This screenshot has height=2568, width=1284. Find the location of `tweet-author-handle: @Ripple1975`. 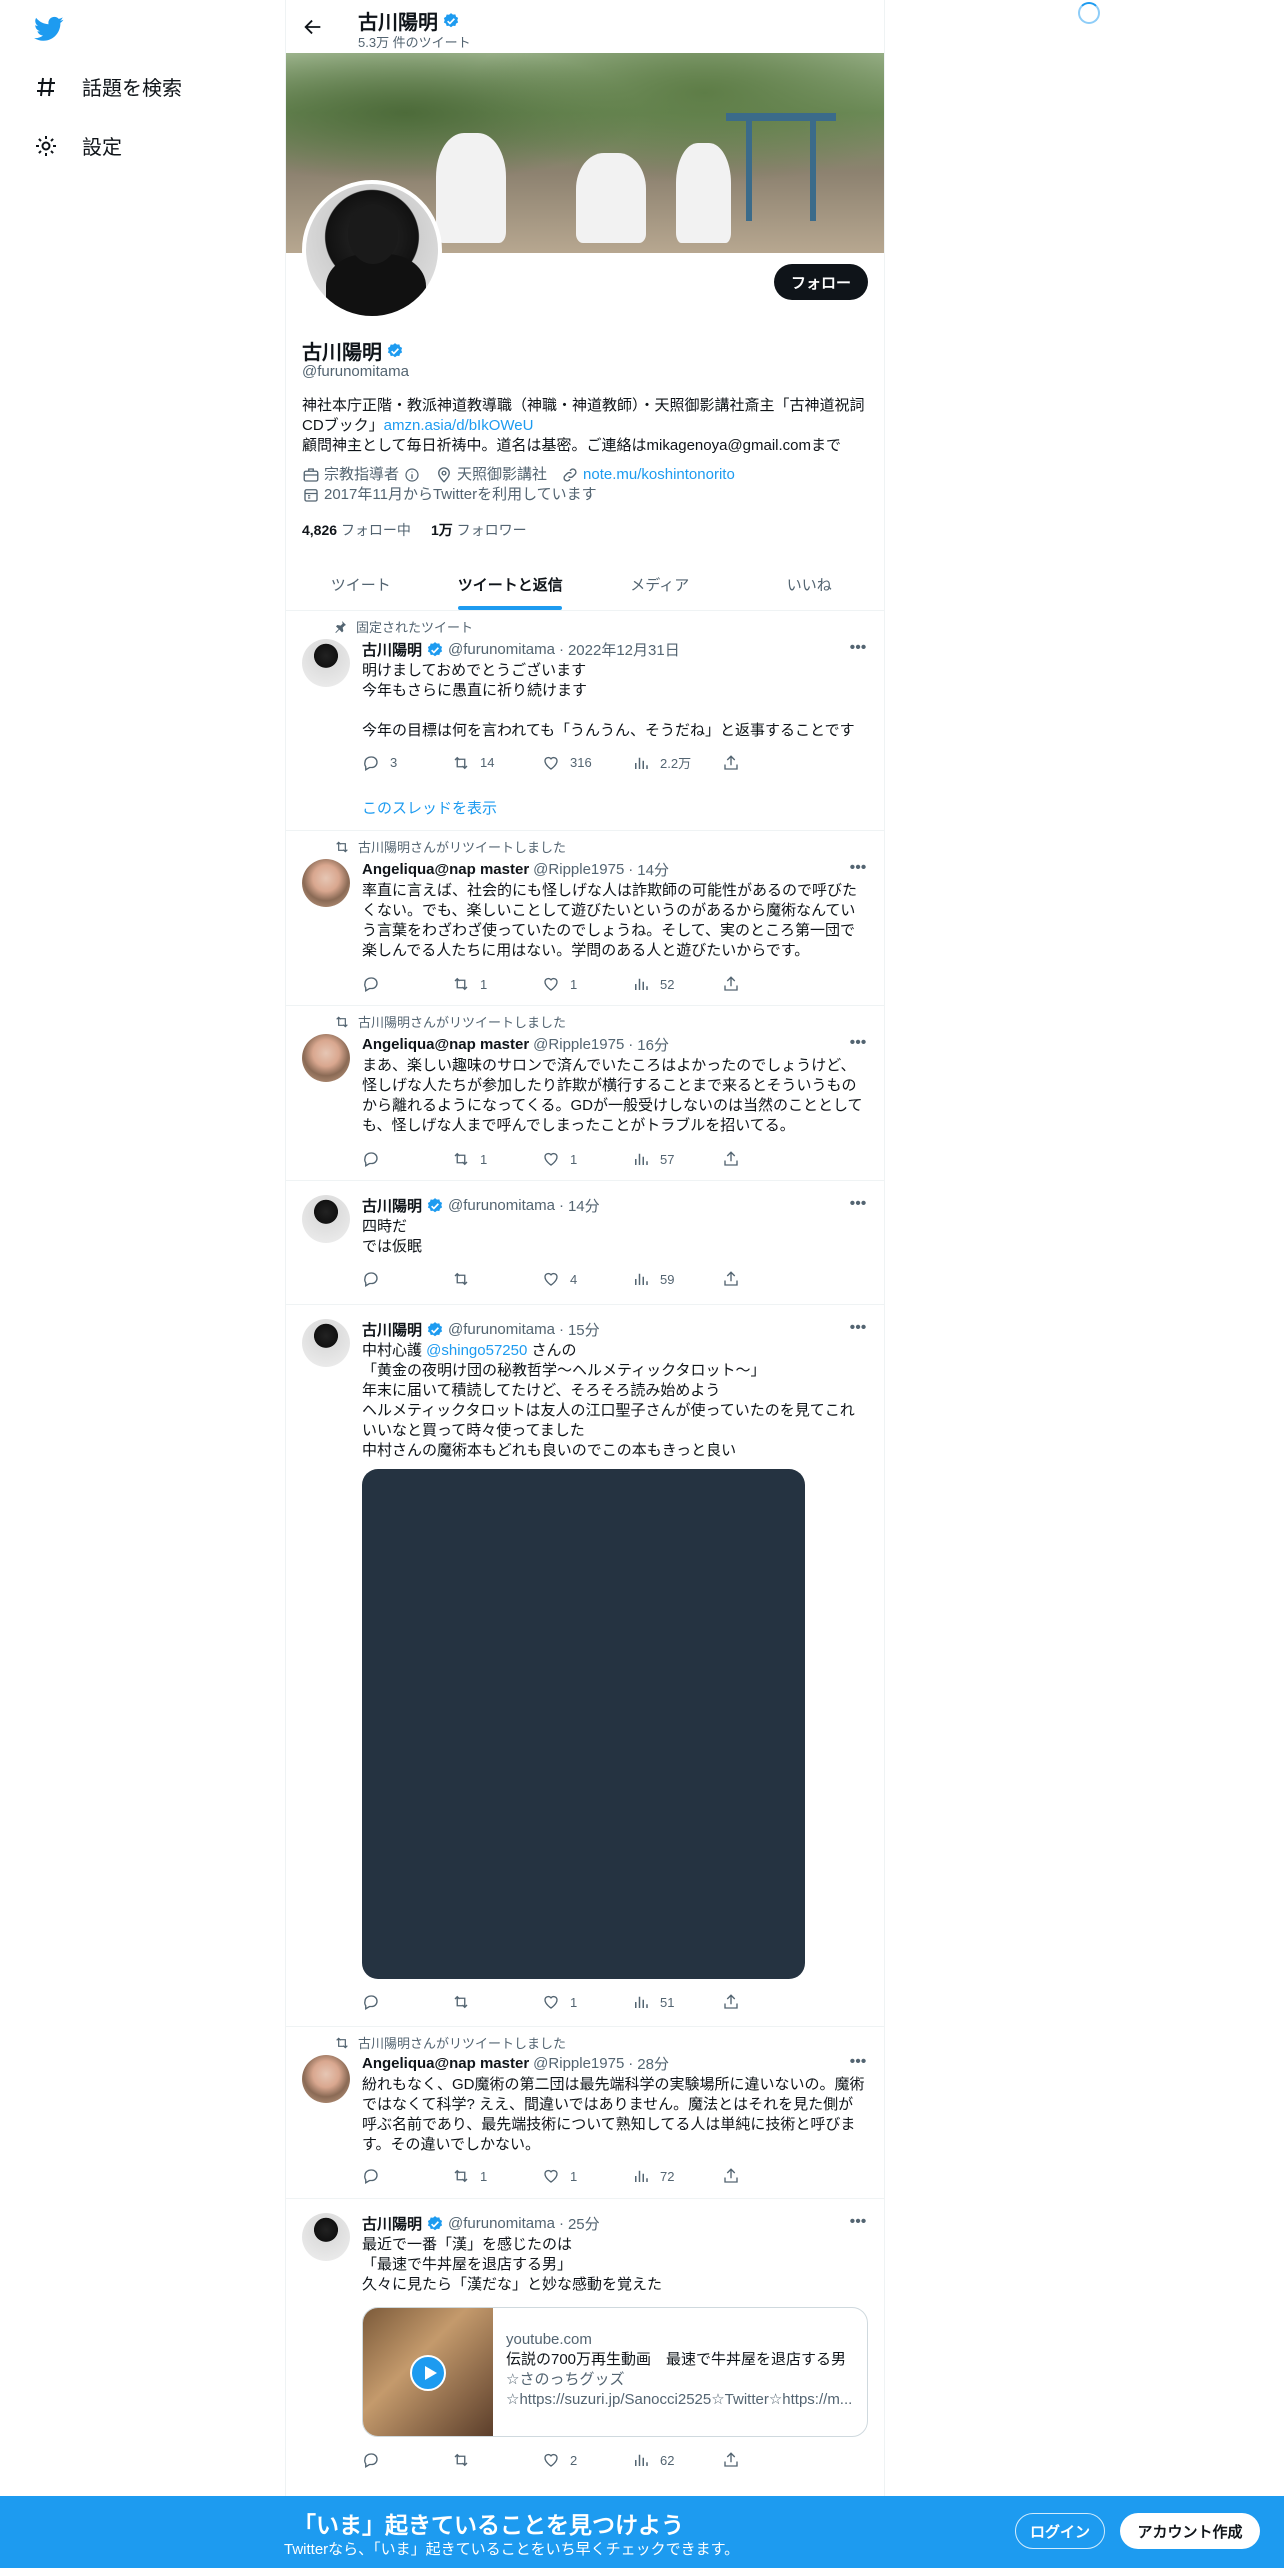

tweet-author-handle: @Ripple1975 is located at coordinates (579, 869).